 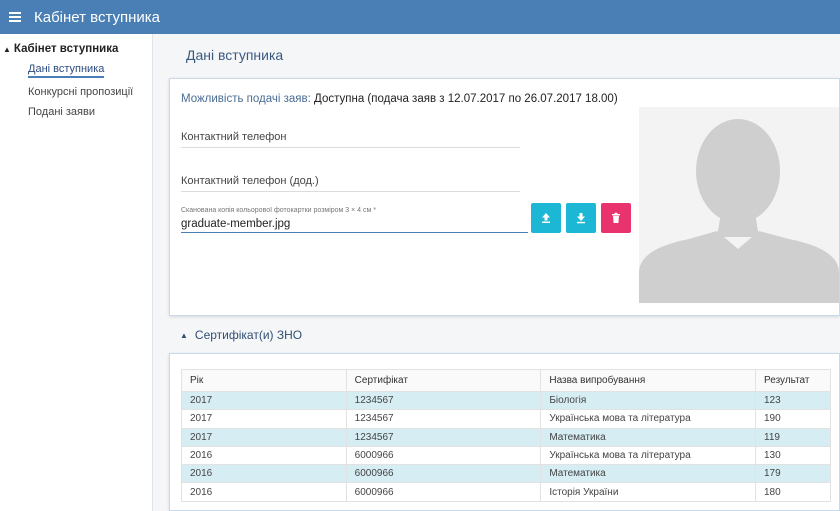 I want to click on download-icon, so click(x=581, y=218).